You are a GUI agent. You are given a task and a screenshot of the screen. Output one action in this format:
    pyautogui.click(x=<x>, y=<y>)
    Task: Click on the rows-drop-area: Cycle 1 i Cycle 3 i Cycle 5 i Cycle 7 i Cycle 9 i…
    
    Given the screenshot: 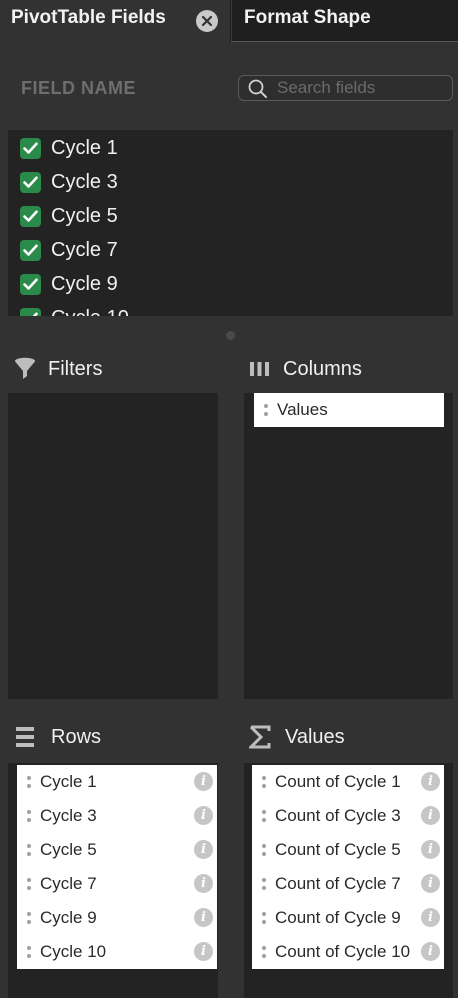 What is the action you would take?
    pyautogui.click(x=113, y=880)
    